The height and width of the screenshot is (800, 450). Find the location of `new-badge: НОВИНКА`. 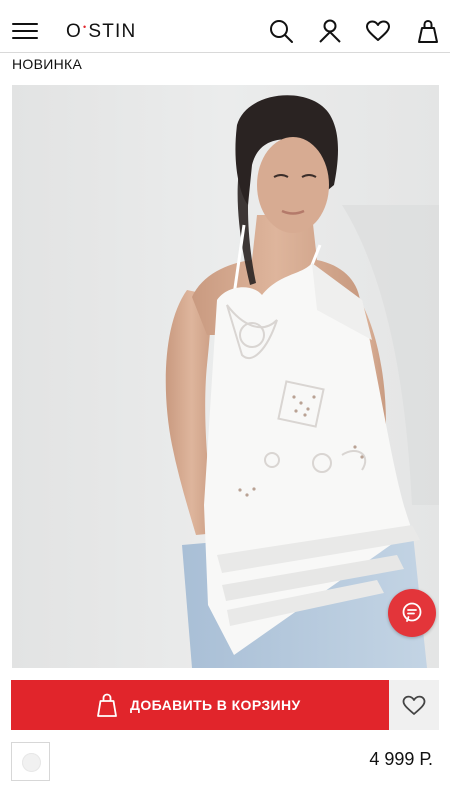

new-badge: НОВИНКА is located at coordinates (47, 64).